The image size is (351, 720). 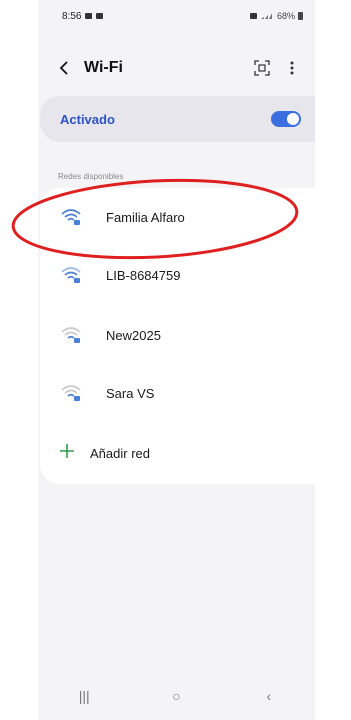 I want to click on page-title: Wi-Fi, so click(x=103, y=67).